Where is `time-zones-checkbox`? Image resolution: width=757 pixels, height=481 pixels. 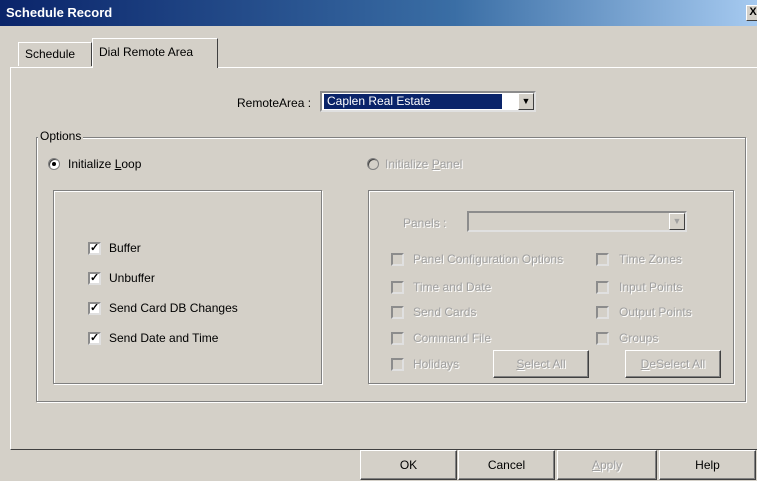
time-zones-checkbox is located at coordinates (602, 259).